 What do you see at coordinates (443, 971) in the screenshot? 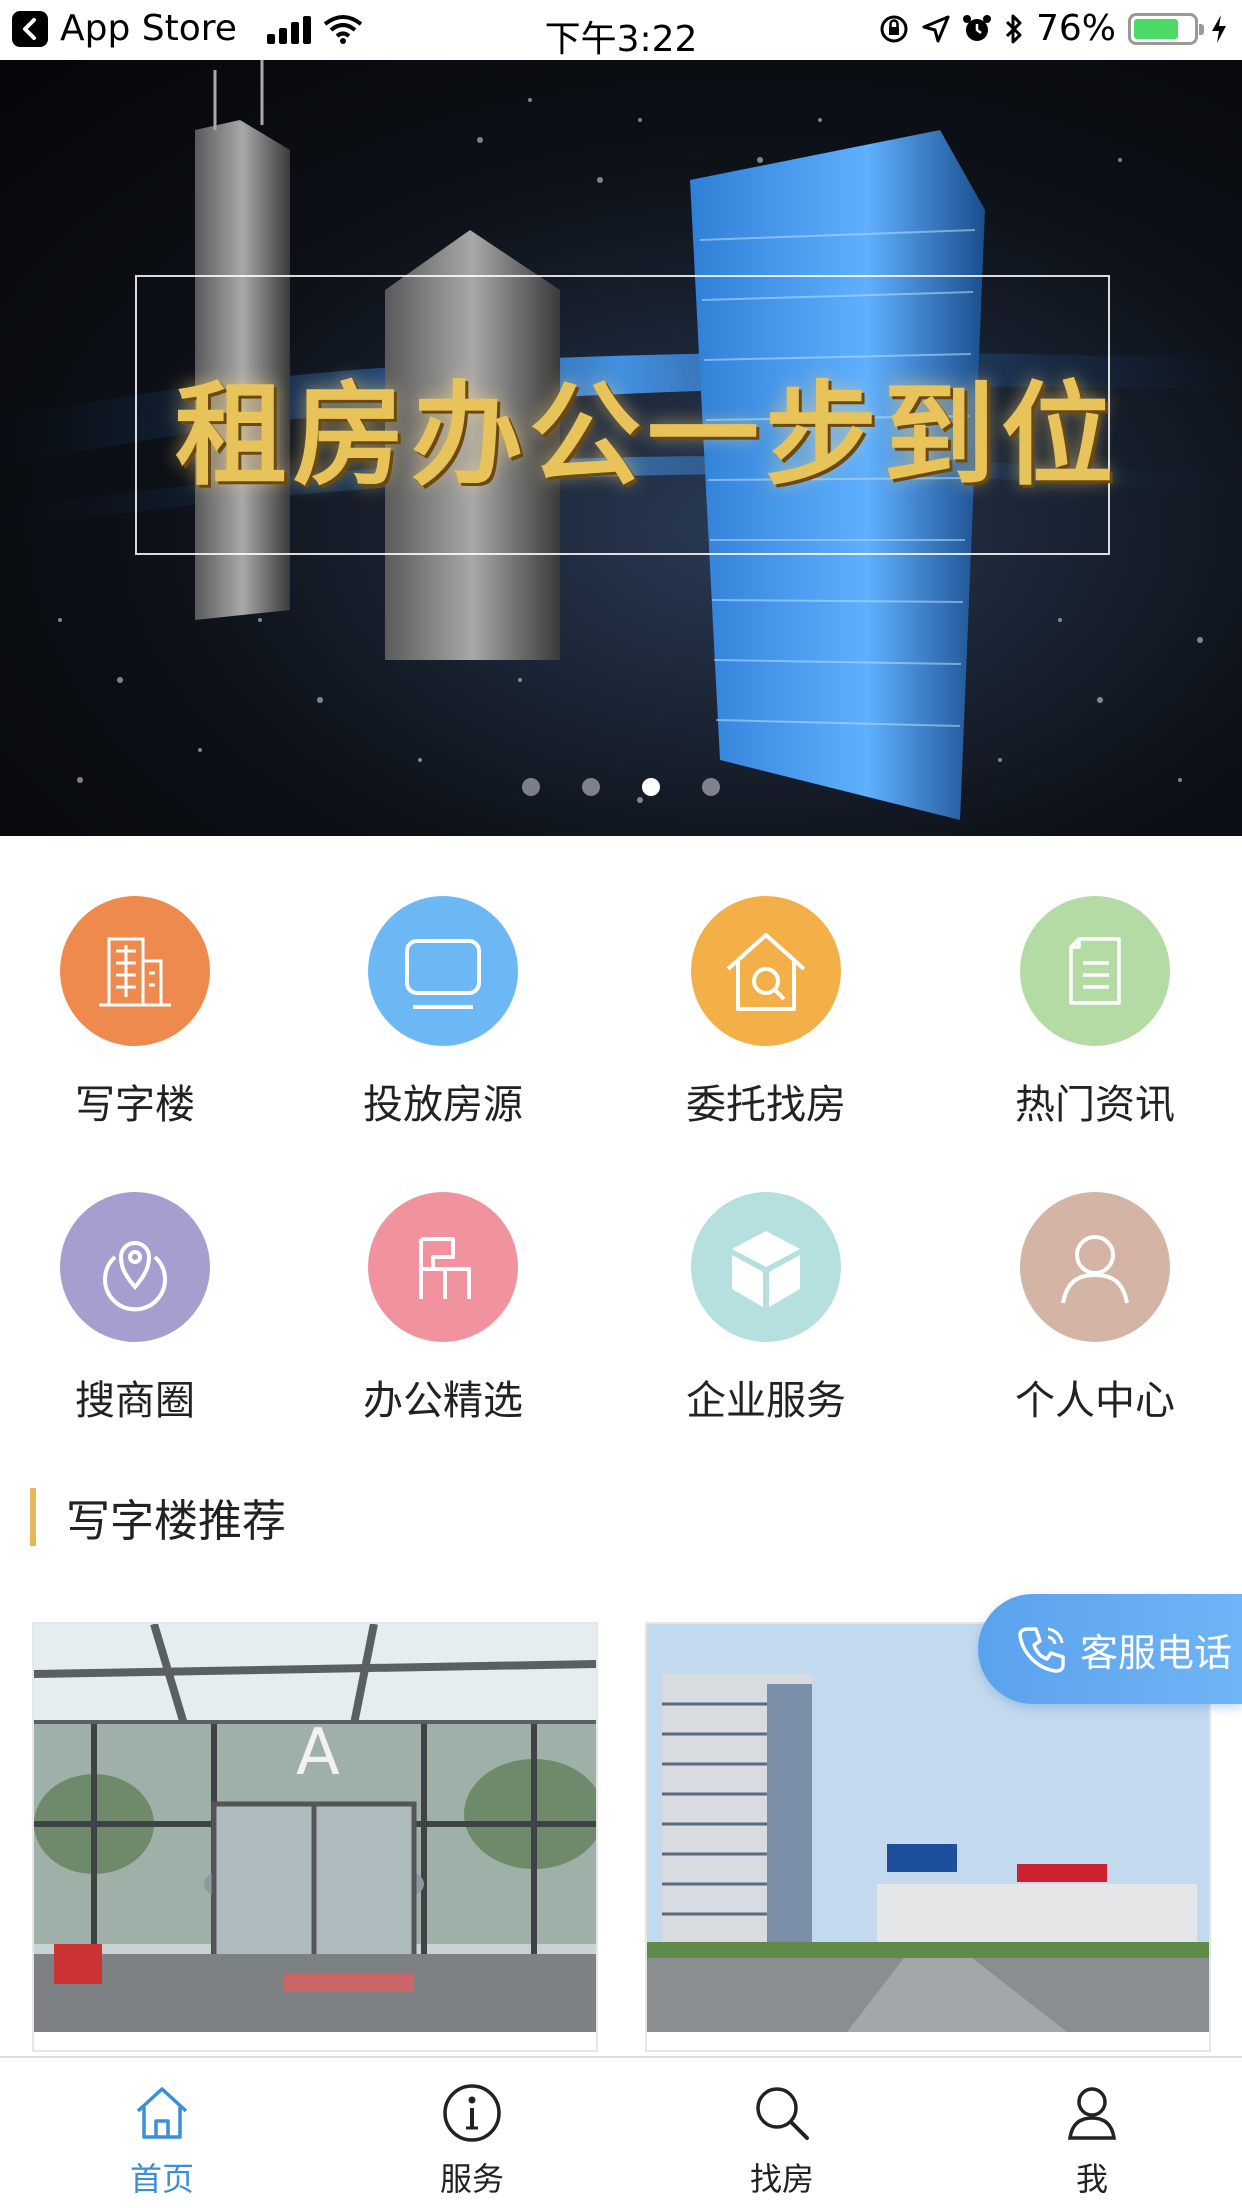
I see `monitor-icon` at bounding box center [443, 971].